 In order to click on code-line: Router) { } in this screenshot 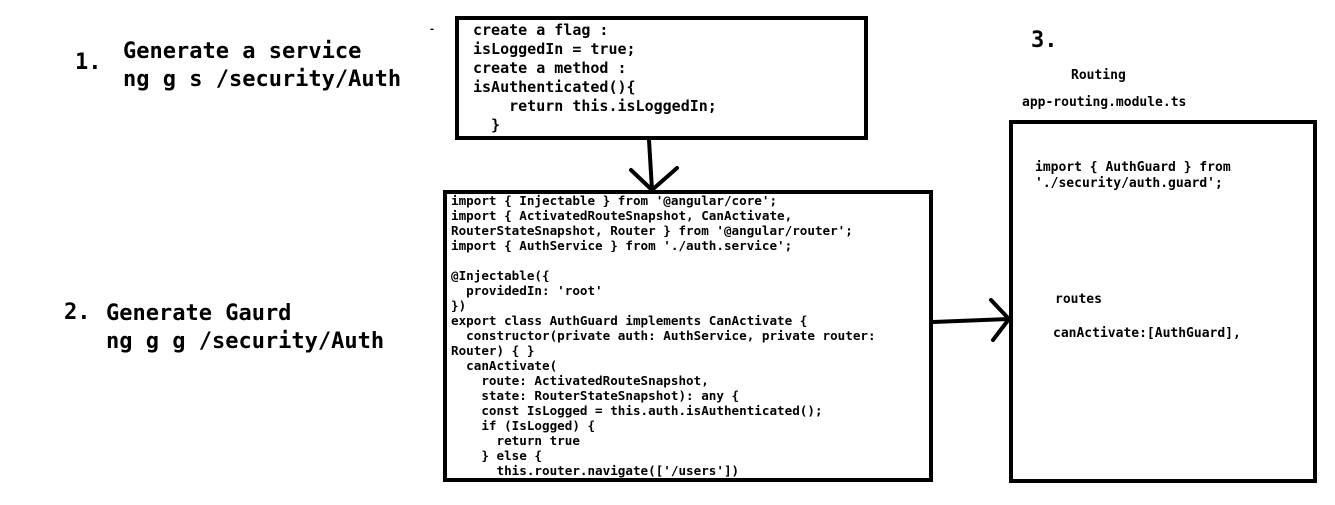, I will do `click(493, 350)`.